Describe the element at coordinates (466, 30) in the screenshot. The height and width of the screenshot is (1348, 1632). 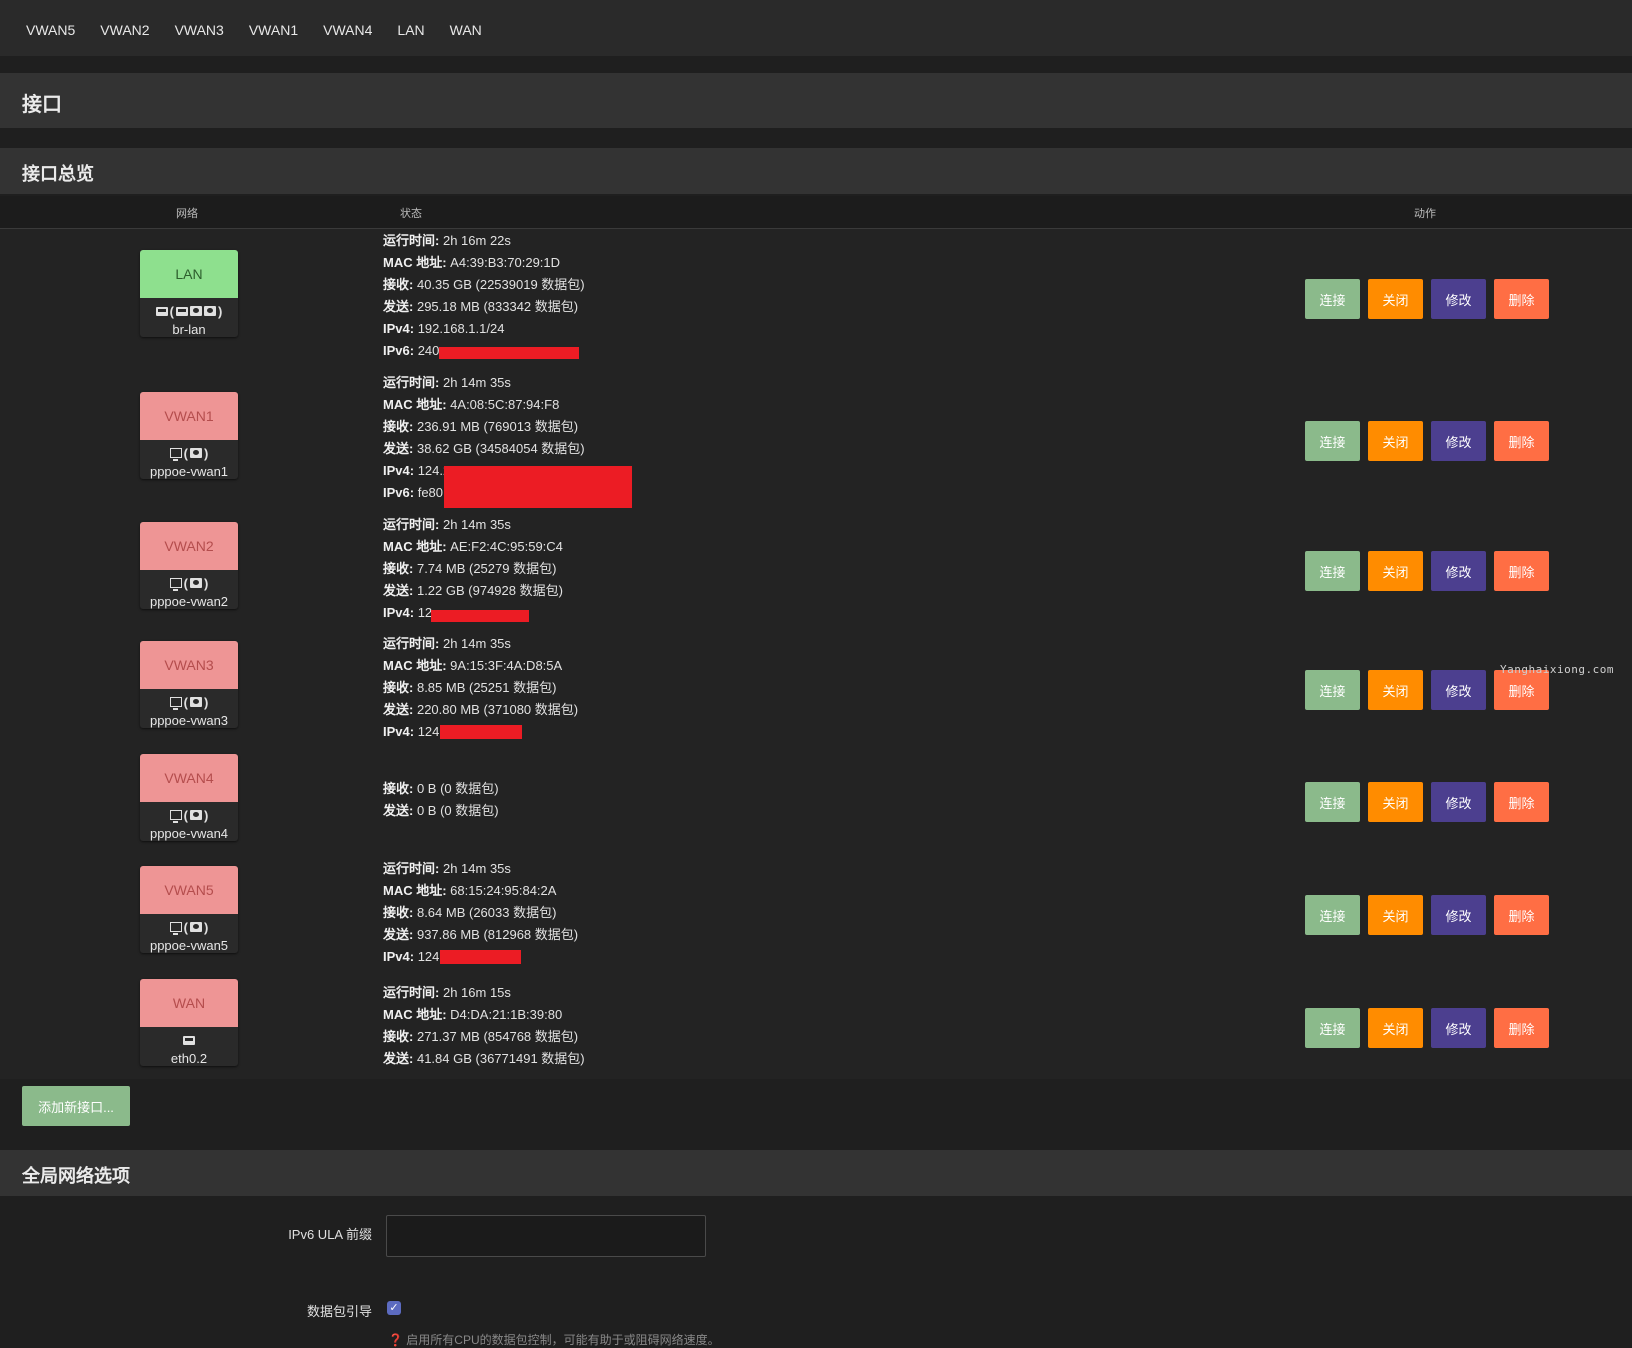
I see `tab-wan: WAN` at that location.